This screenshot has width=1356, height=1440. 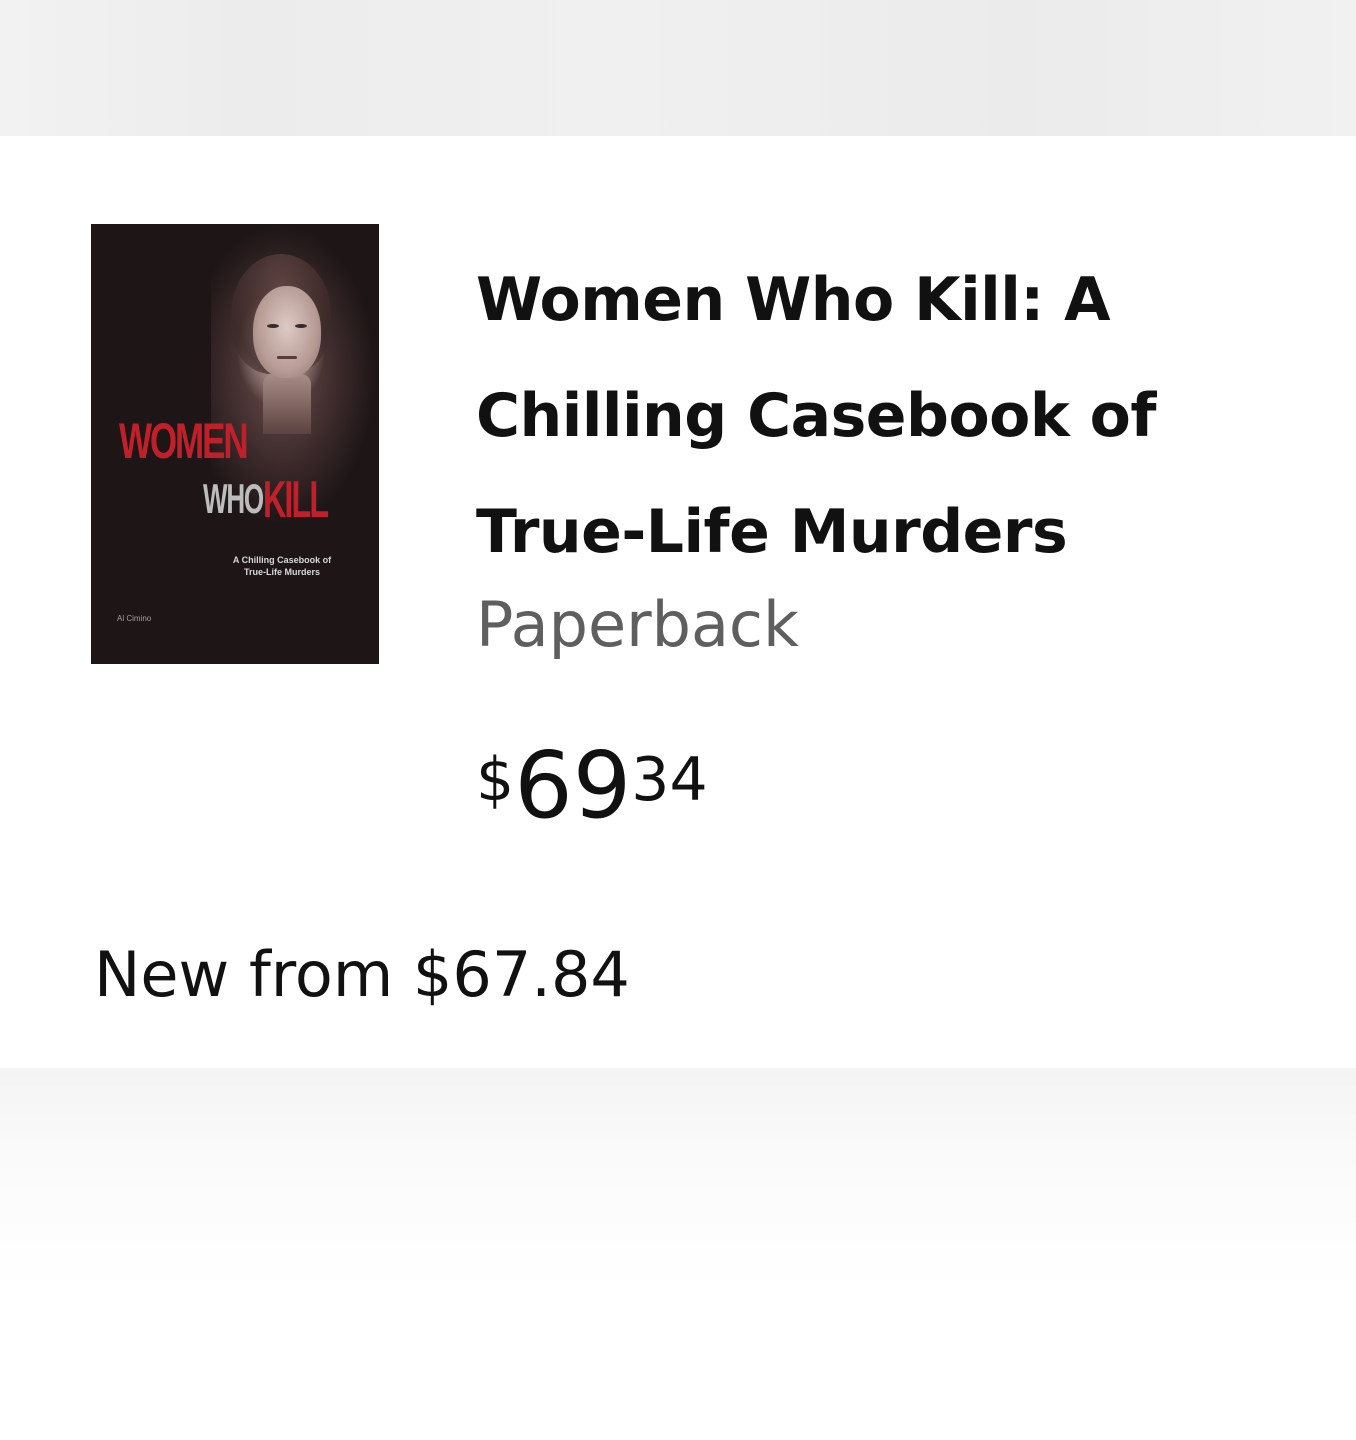 I want to click on cover-portrait-left-eye, so click(x=273, y=326).